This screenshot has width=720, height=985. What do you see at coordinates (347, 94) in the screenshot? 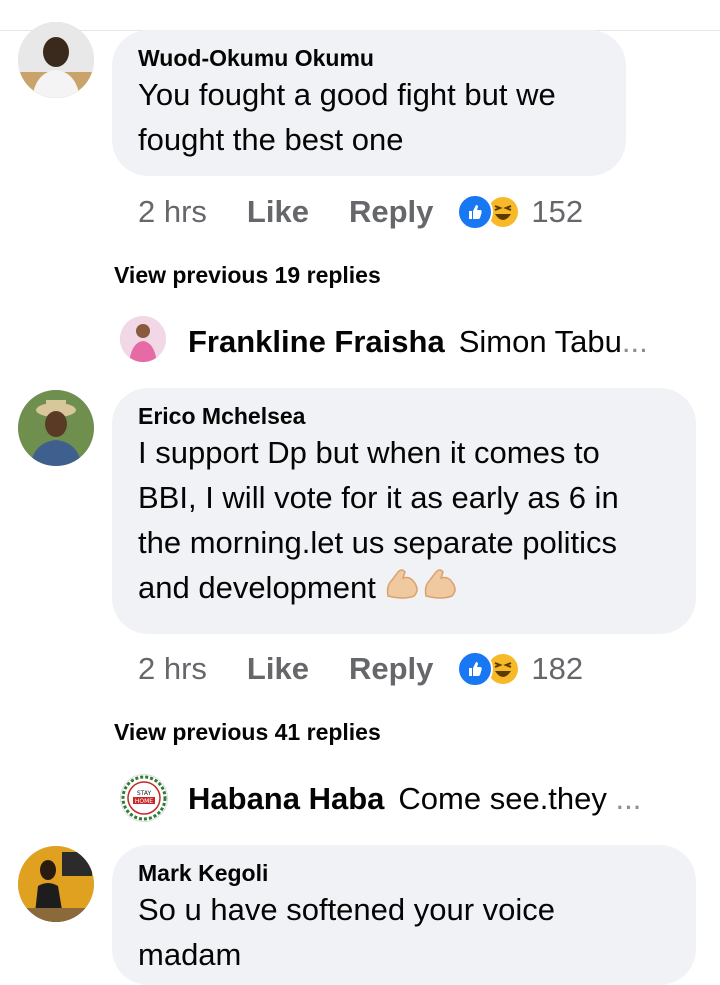
I see `comment-text-line: You fought a good fight but we` at bounding box center [347, 94].